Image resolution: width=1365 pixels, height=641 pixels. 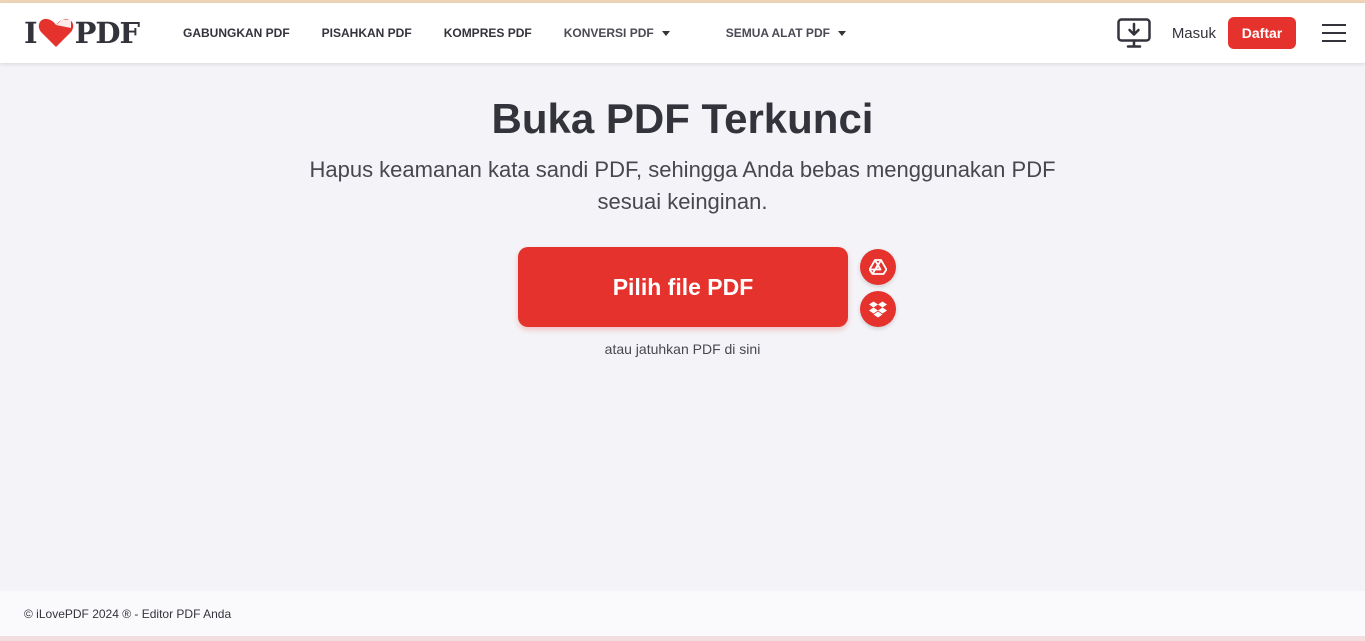 I want to click on nav-label: KOMPRES PDF, so click(x=487, y=33).